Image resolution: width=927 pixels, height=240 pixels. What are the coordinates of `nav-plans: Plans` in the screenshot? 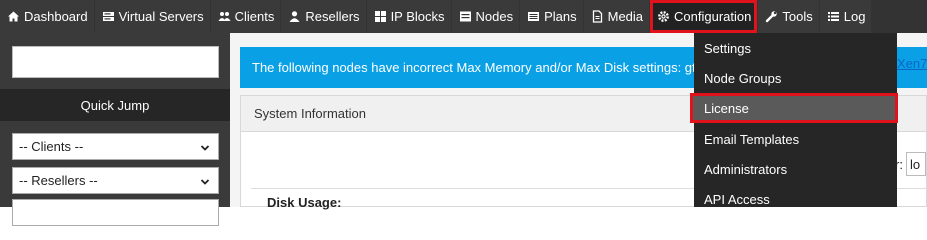 It's located at (551, 16).